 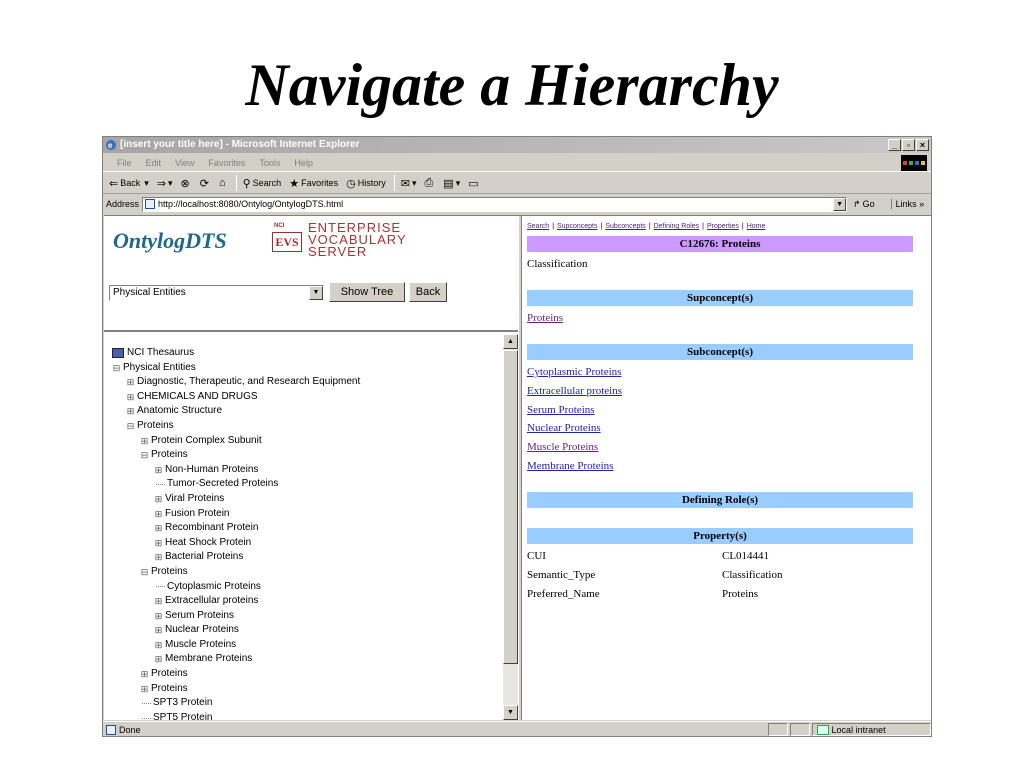 I want to click on tree-node-label: Nuclear Proteins, so click(x=202, y=630).